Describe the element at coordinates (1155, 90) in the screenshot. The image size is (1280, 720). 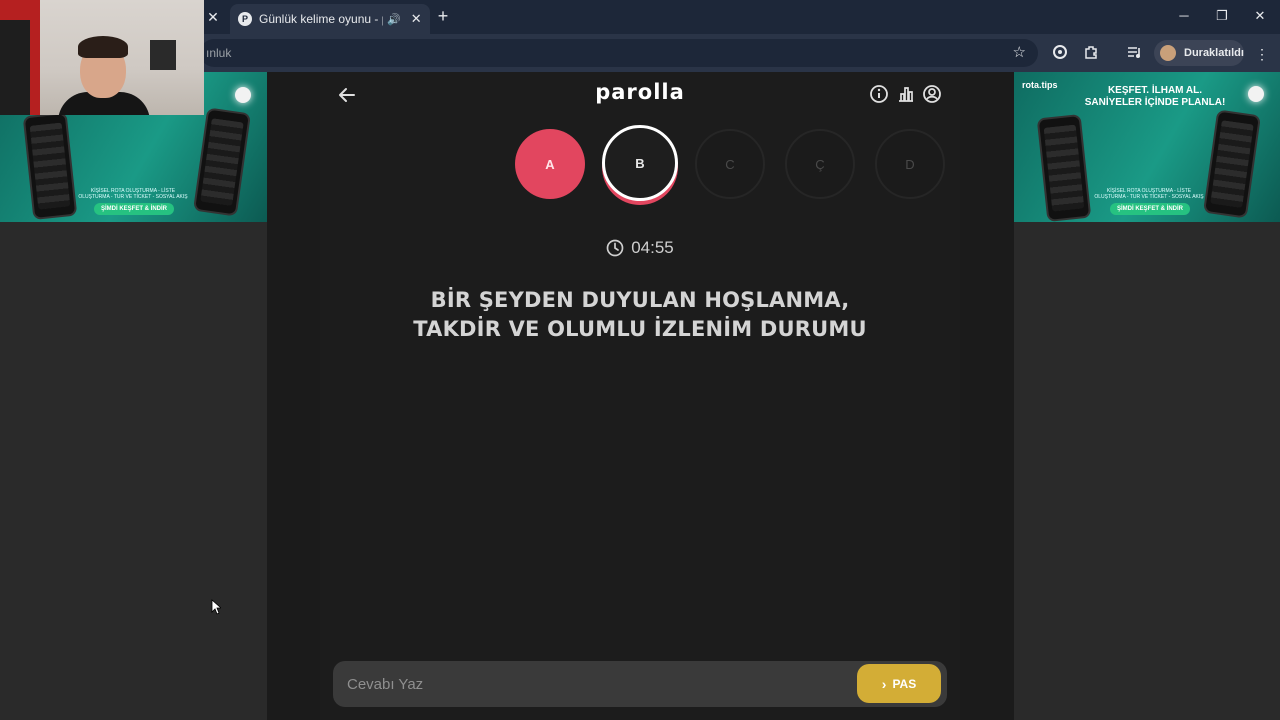
I see `ad-headline-1: KEŞFET. İLHAM AL.` at that location.